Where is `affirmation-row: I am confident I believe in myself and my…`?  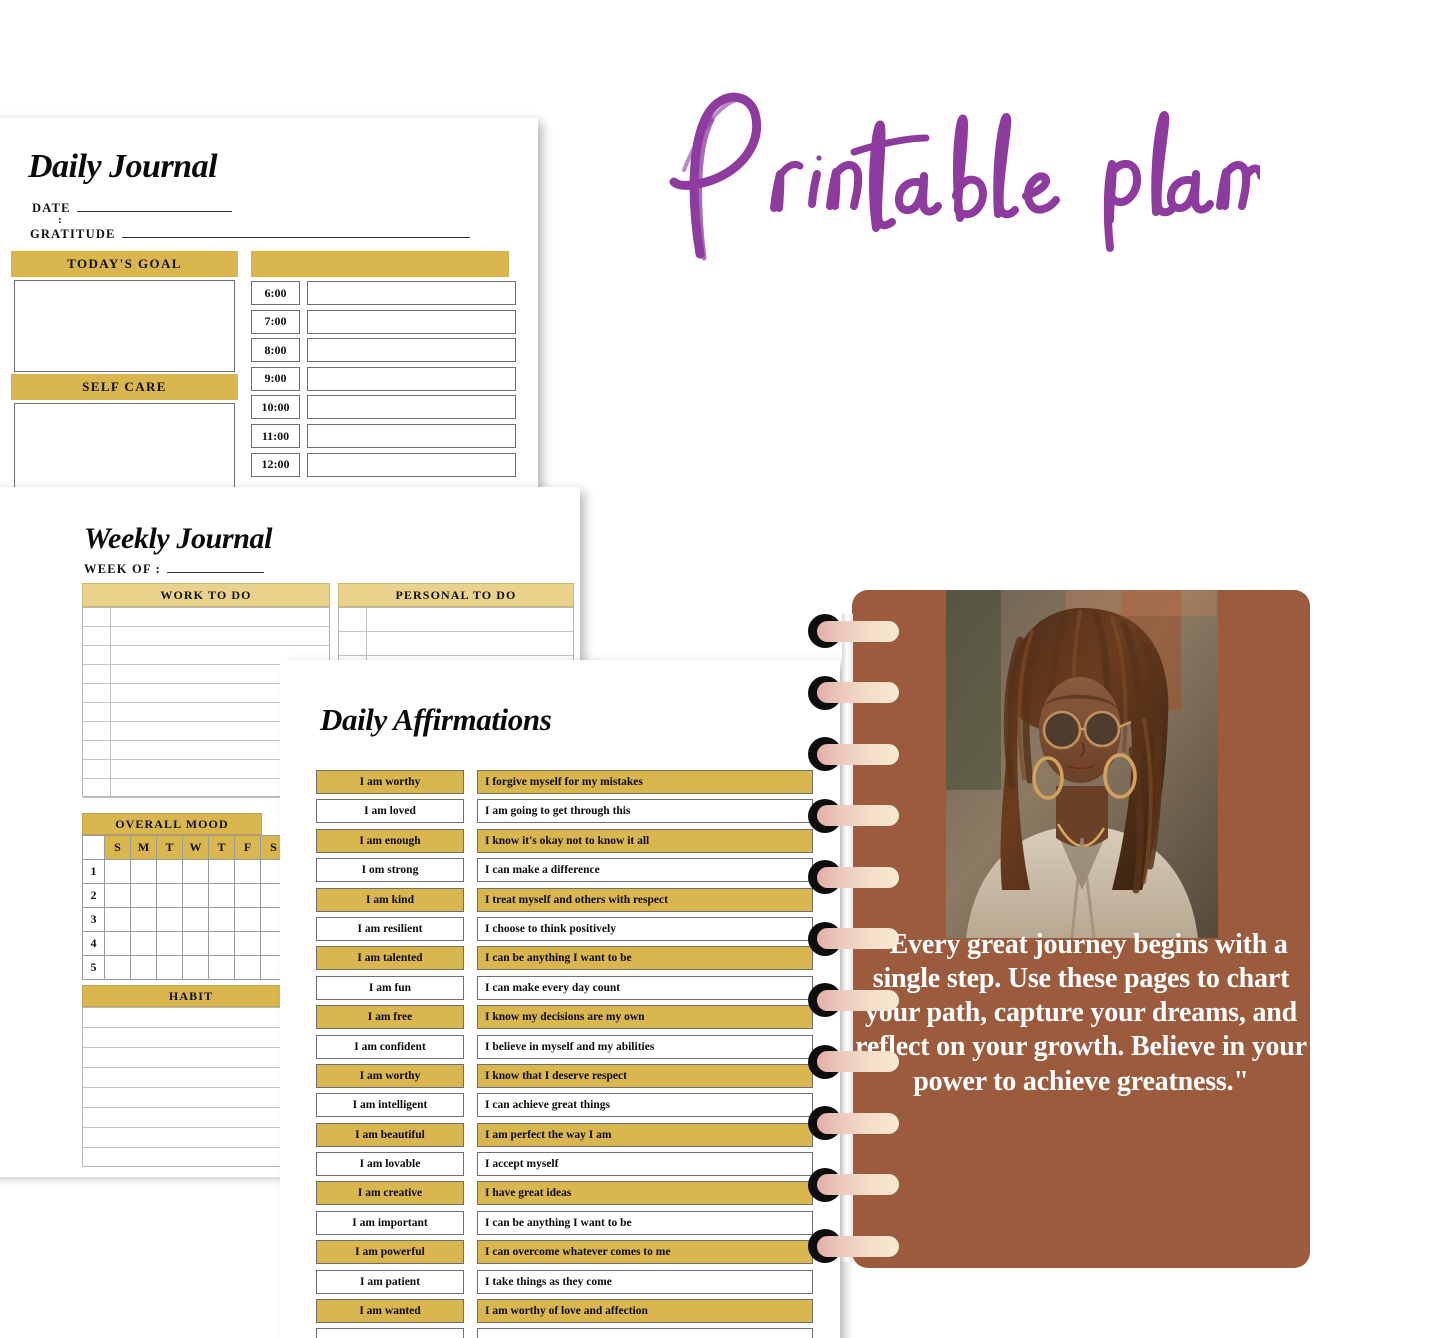 affirmation-row: I am confident I believe in myself and my… is located at coordinates (571, 1046).